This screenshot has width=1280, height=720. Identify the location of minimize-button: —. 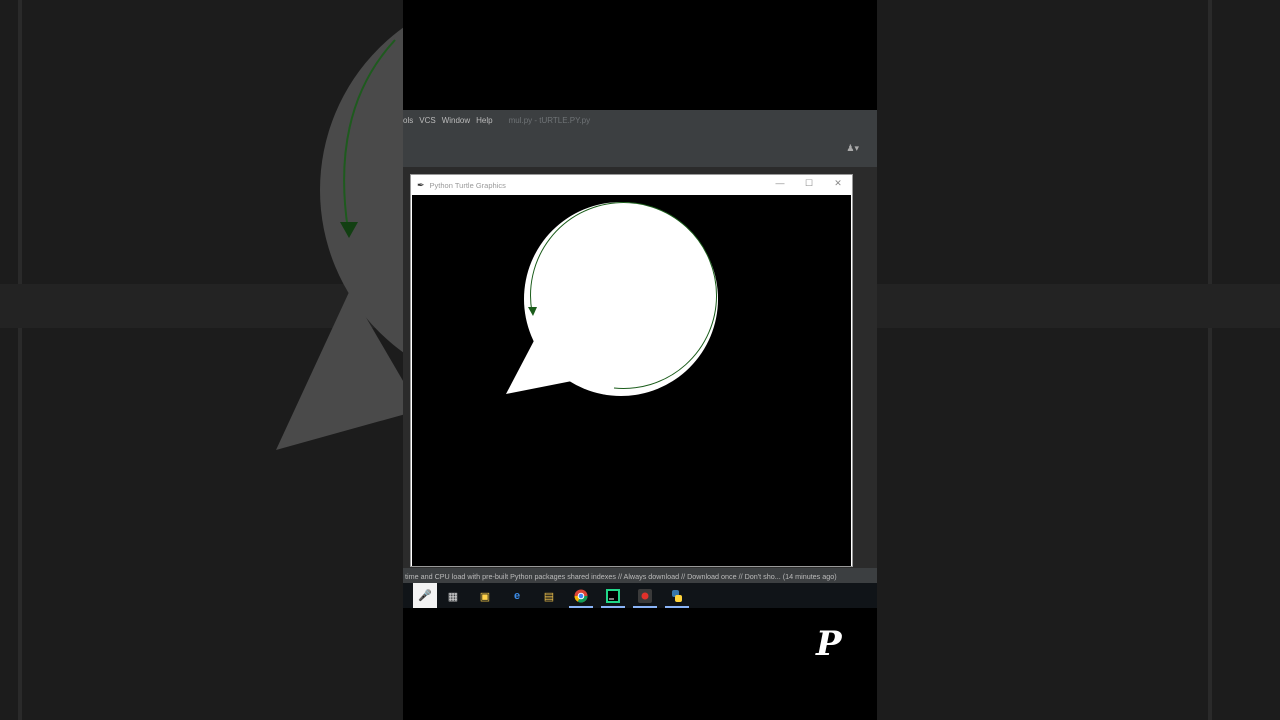
(780, 183).